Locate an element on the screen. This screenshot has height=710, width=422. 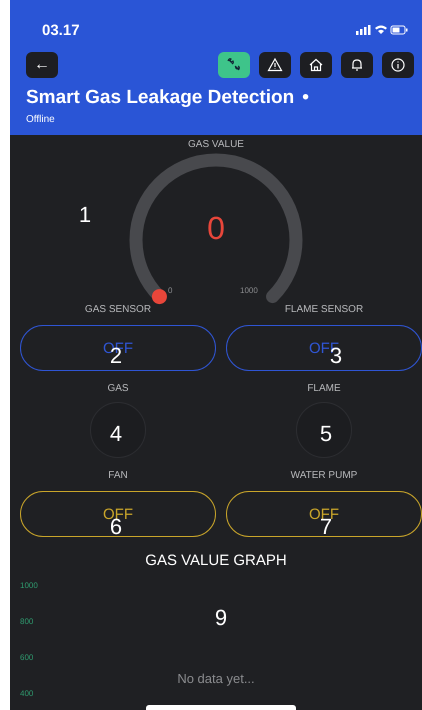
y-tick-label: 400 is located at coordinates (27, 693).